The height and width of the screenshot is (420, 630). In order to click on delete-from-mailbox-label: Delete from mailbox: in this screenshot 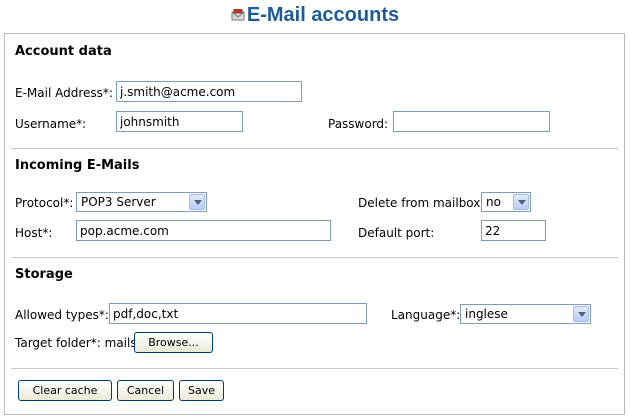, I will do `click(421, 203)`.